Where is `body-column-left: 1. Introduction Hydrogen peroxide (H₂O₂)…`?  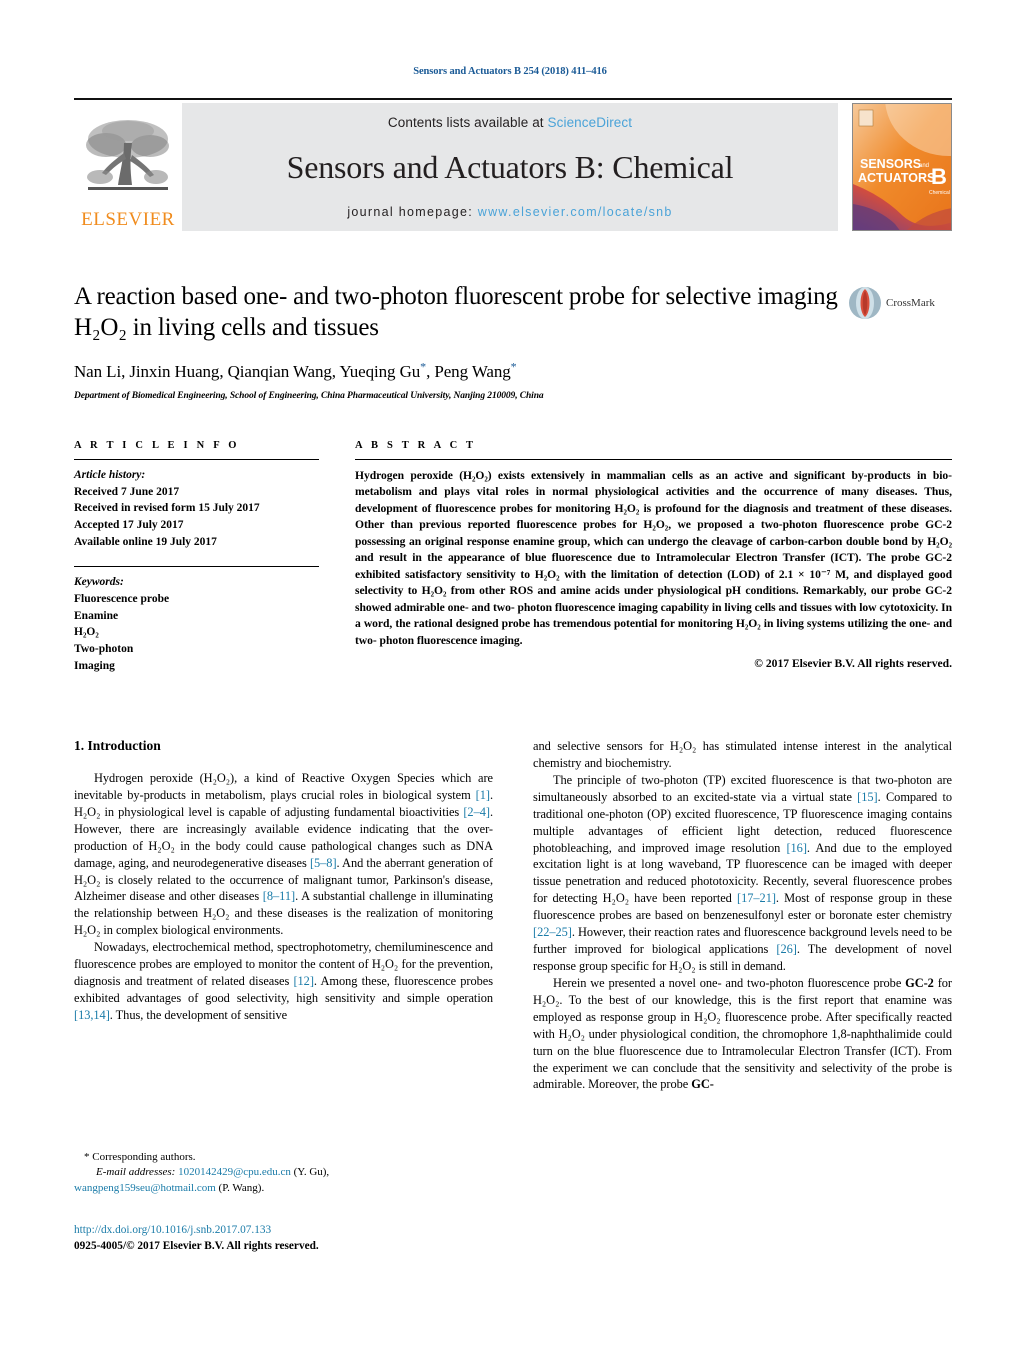 body-column-left: 1. Introduction Hydrogen peroxide (H₂O₂)… is located at coordinates (283, 915).